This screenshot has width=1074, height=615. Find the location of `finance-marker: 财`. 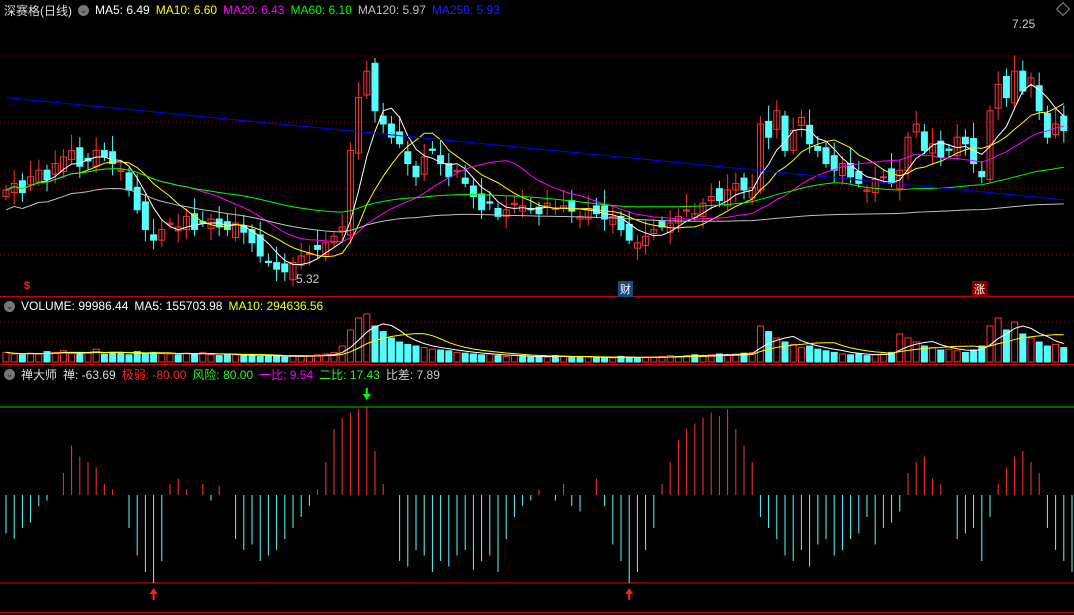

finance-marker: 财 is located at coordinates (625, 289).